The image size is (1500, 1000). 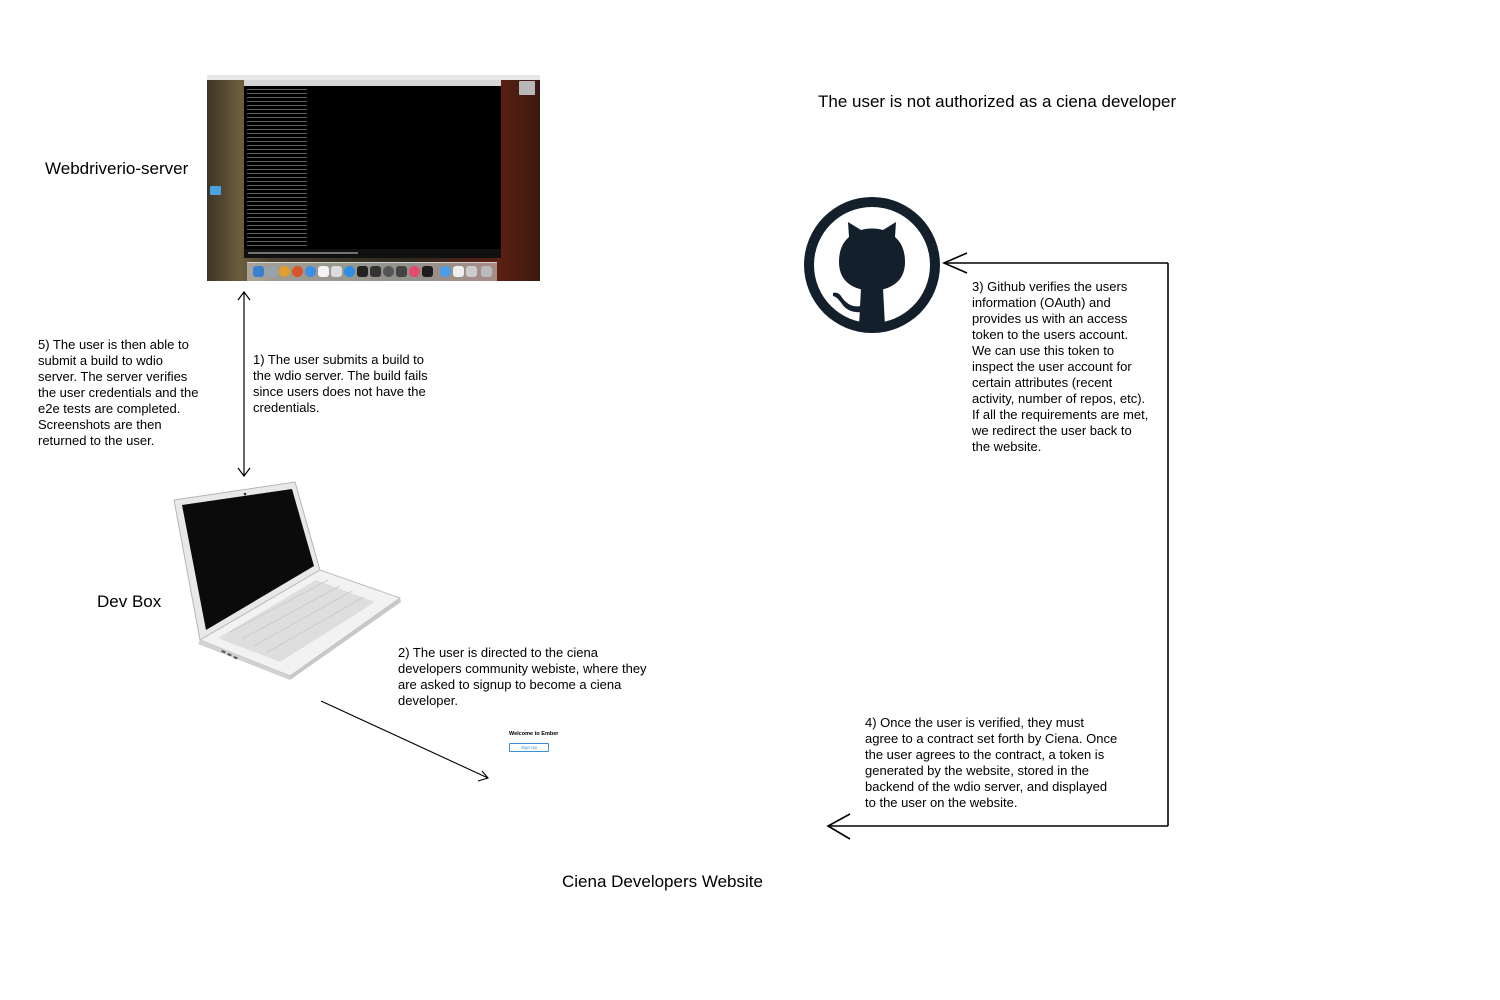 What do you see at coordinates (529, 747) in the screenshot?
I see `sign-up-button: Sign Up` at bounding box center [529, 747].